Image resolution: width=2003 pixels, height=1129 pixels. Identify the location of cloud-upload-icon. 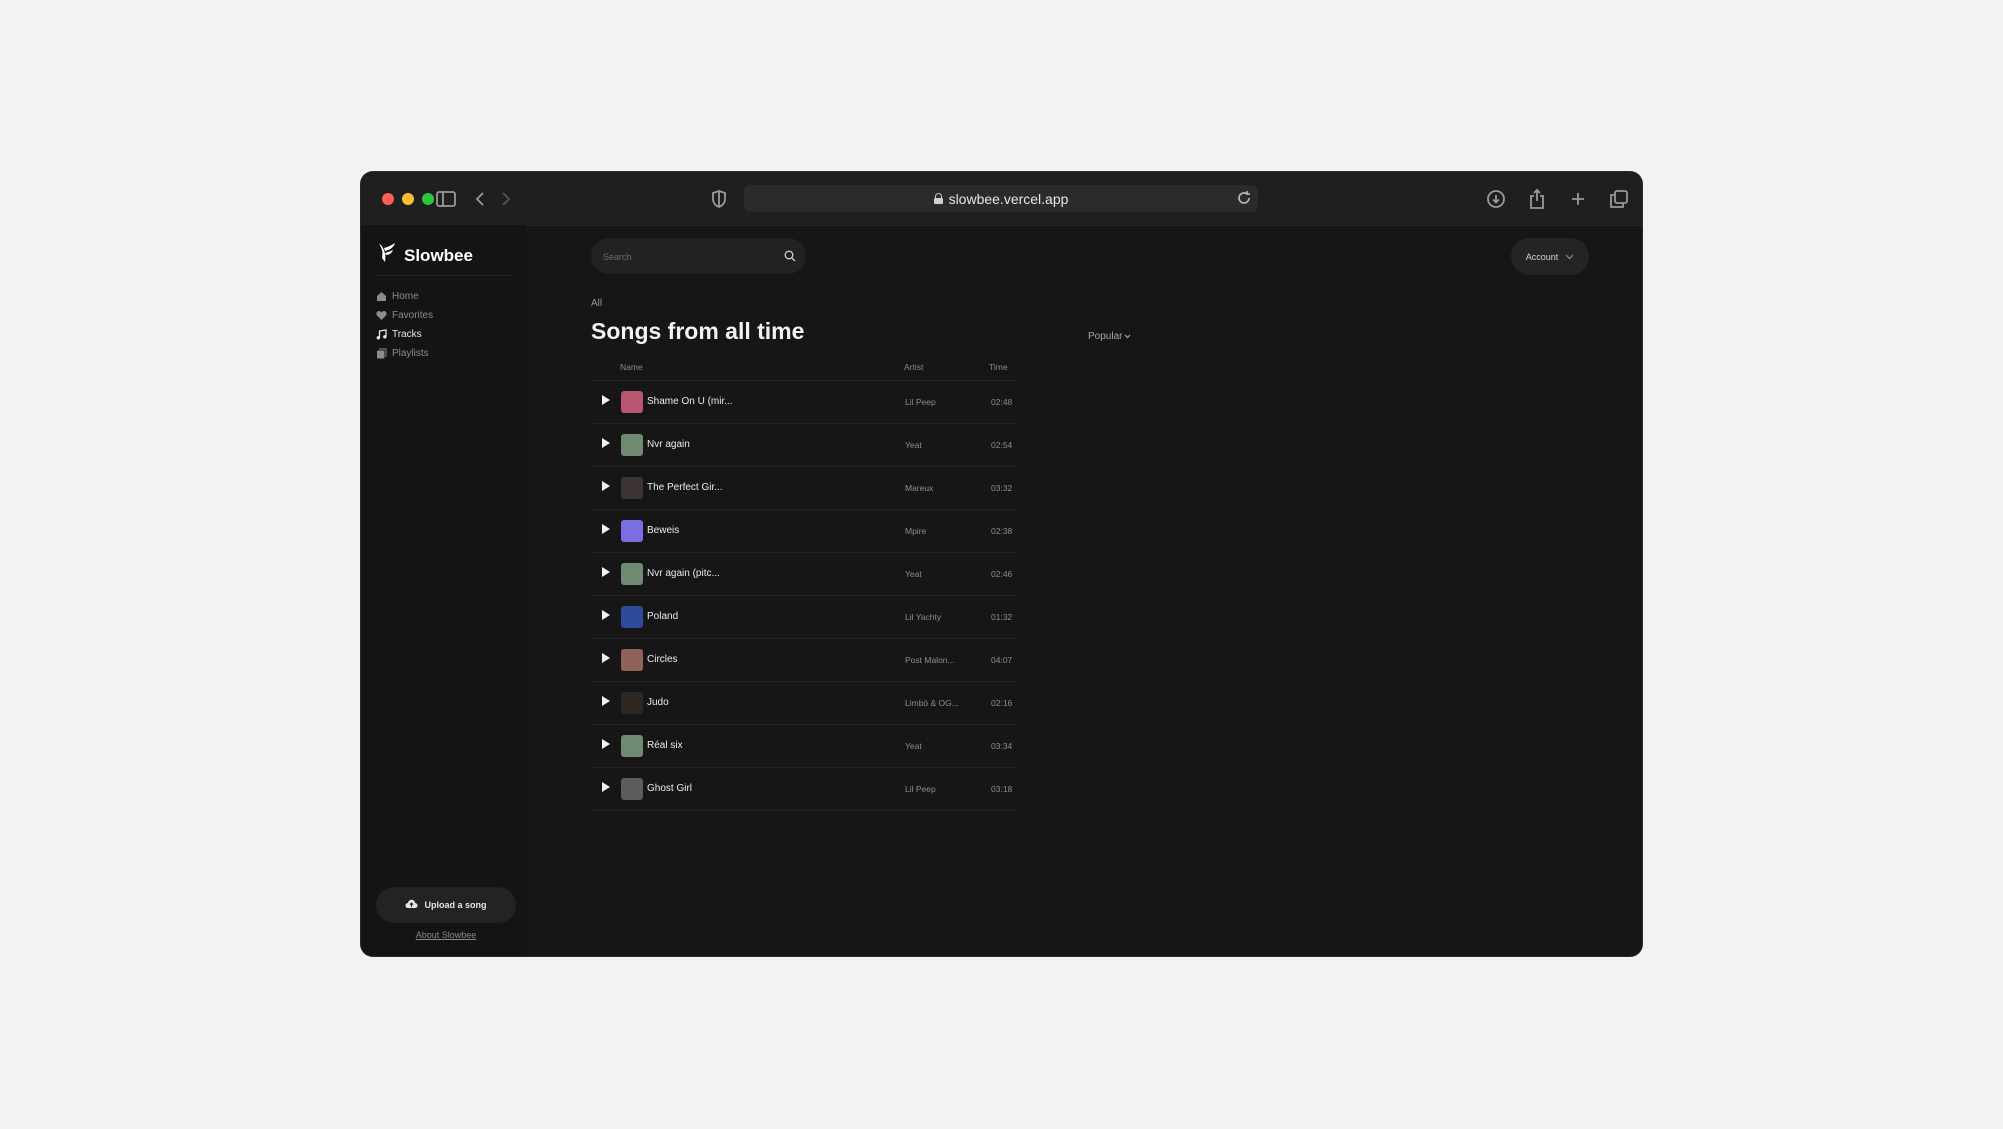
(411, 905).